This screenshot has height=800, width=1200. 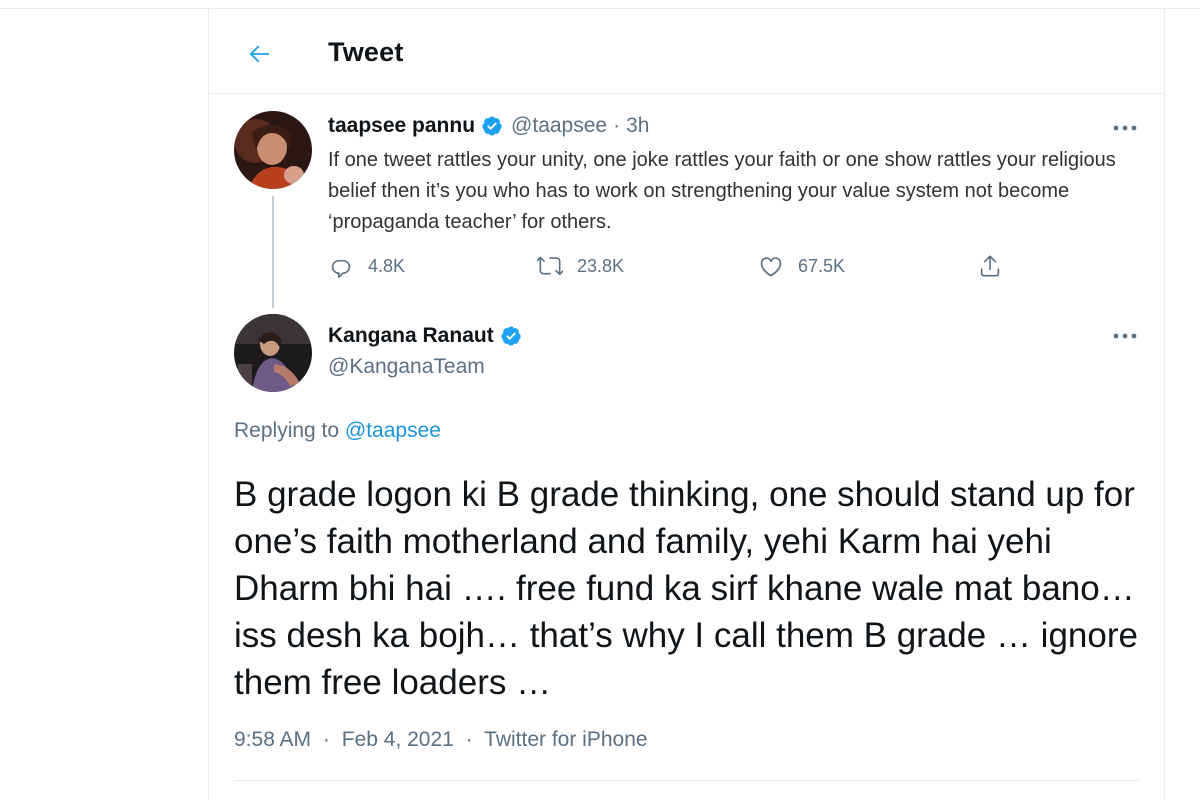 I want to click on reply-icon, so click(x=341, y=269).